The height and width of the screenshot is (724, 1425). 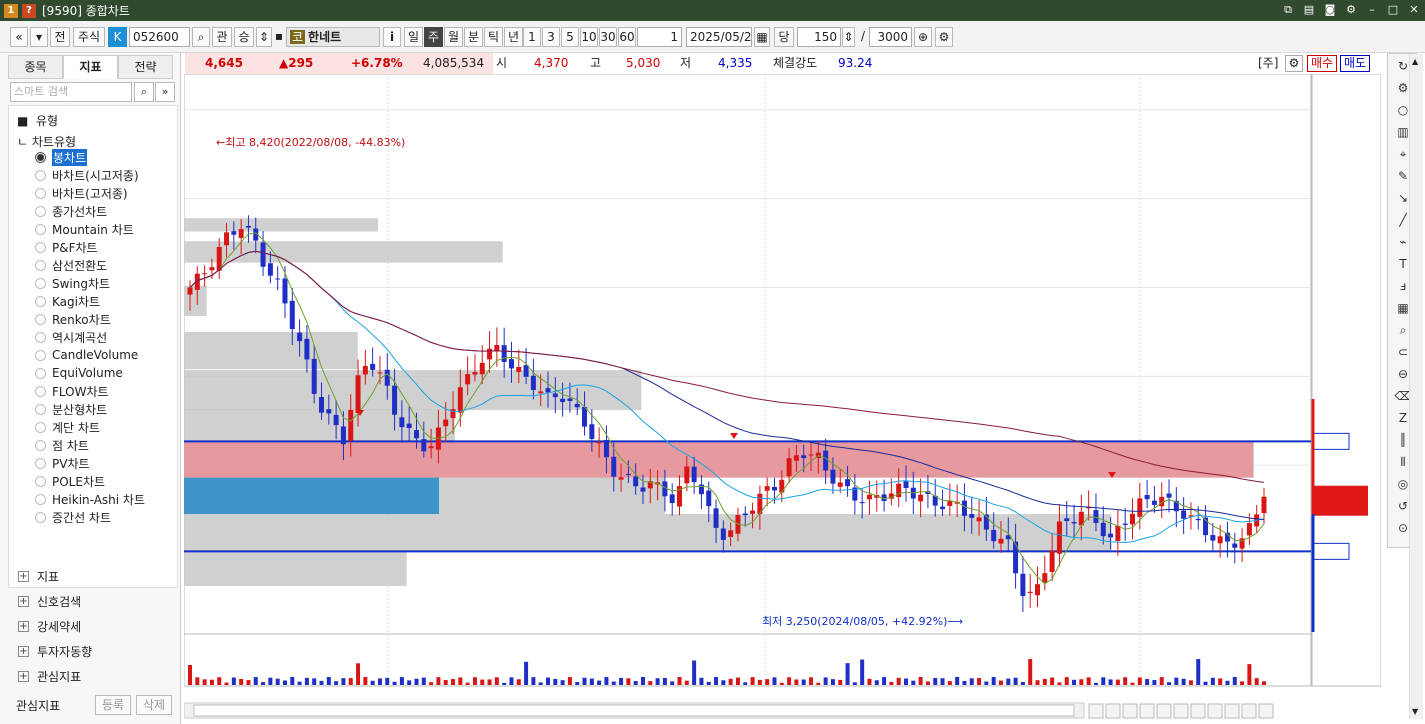 What do you see at coordinates (37, 120) in the screenshot?
I see `tree-root: ■ 유형` at bounding box center [37, 120].